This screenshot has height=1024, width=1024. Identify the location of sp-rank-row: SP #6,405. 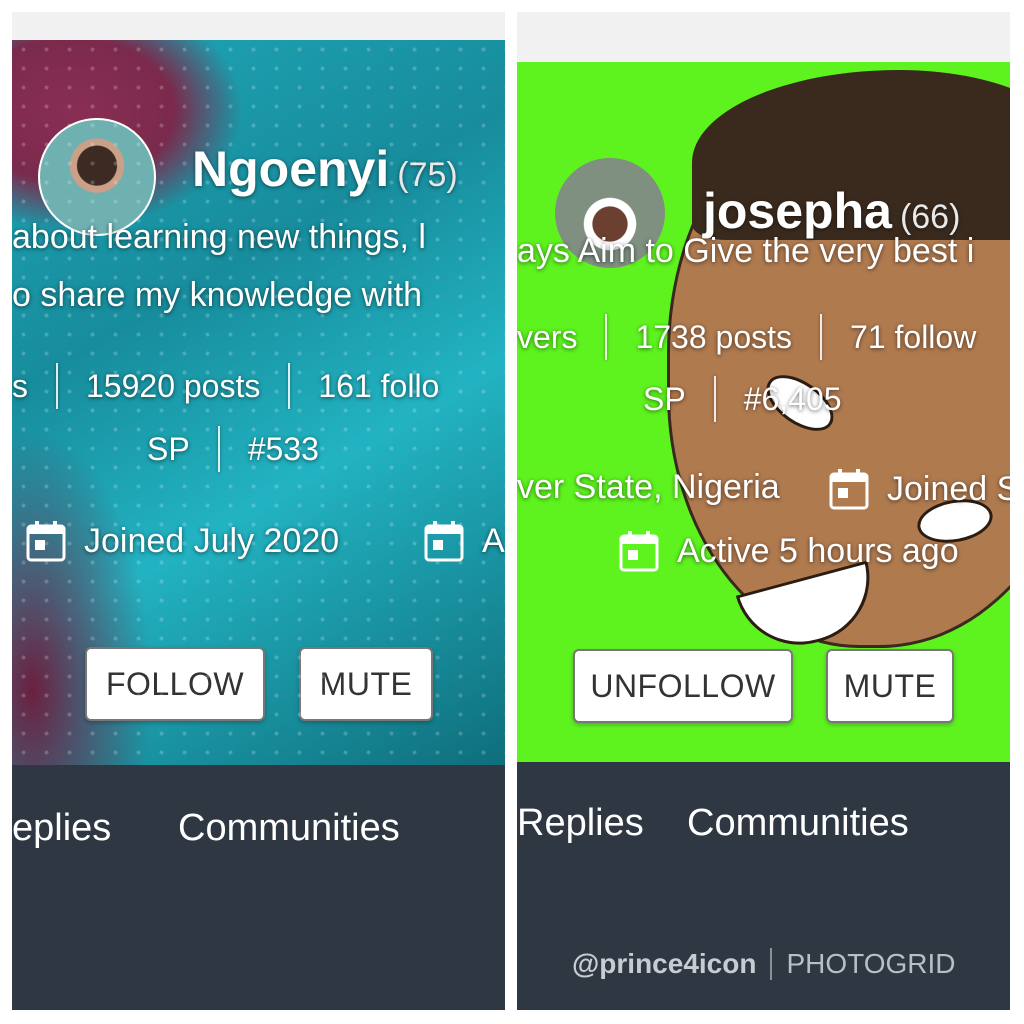
(742, 399).